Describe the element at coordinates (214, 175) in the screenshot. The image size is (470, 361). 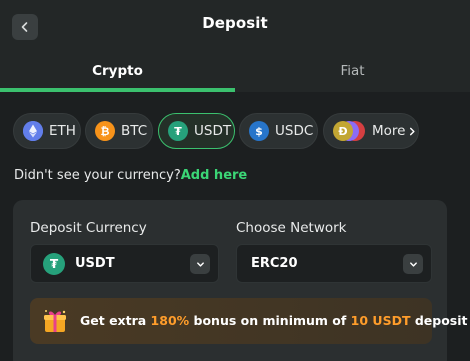
I see `add-currency-link: Add here` at that location.